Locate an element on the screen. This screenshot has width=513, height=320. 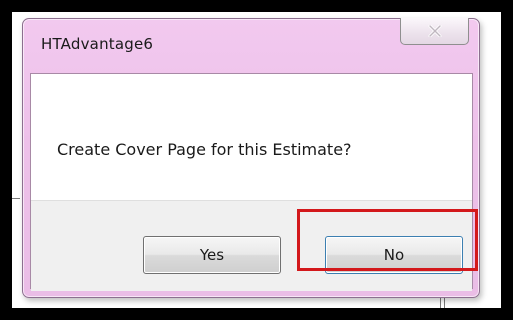
close-button is located at coordinates (434, 31).